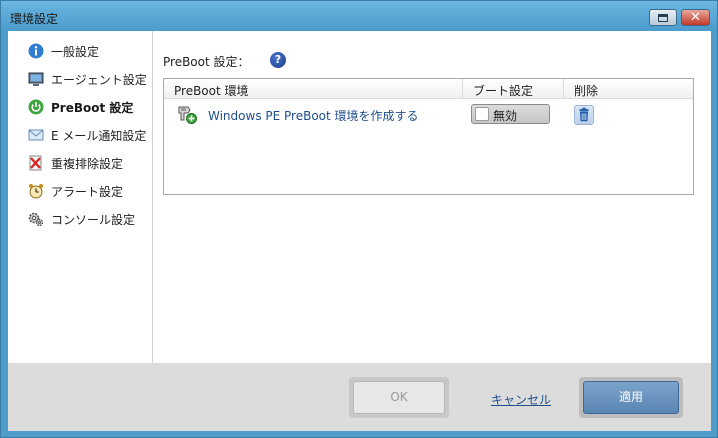  I want to click on sidebar-item-console: コンソール設定, so click(81, 219).